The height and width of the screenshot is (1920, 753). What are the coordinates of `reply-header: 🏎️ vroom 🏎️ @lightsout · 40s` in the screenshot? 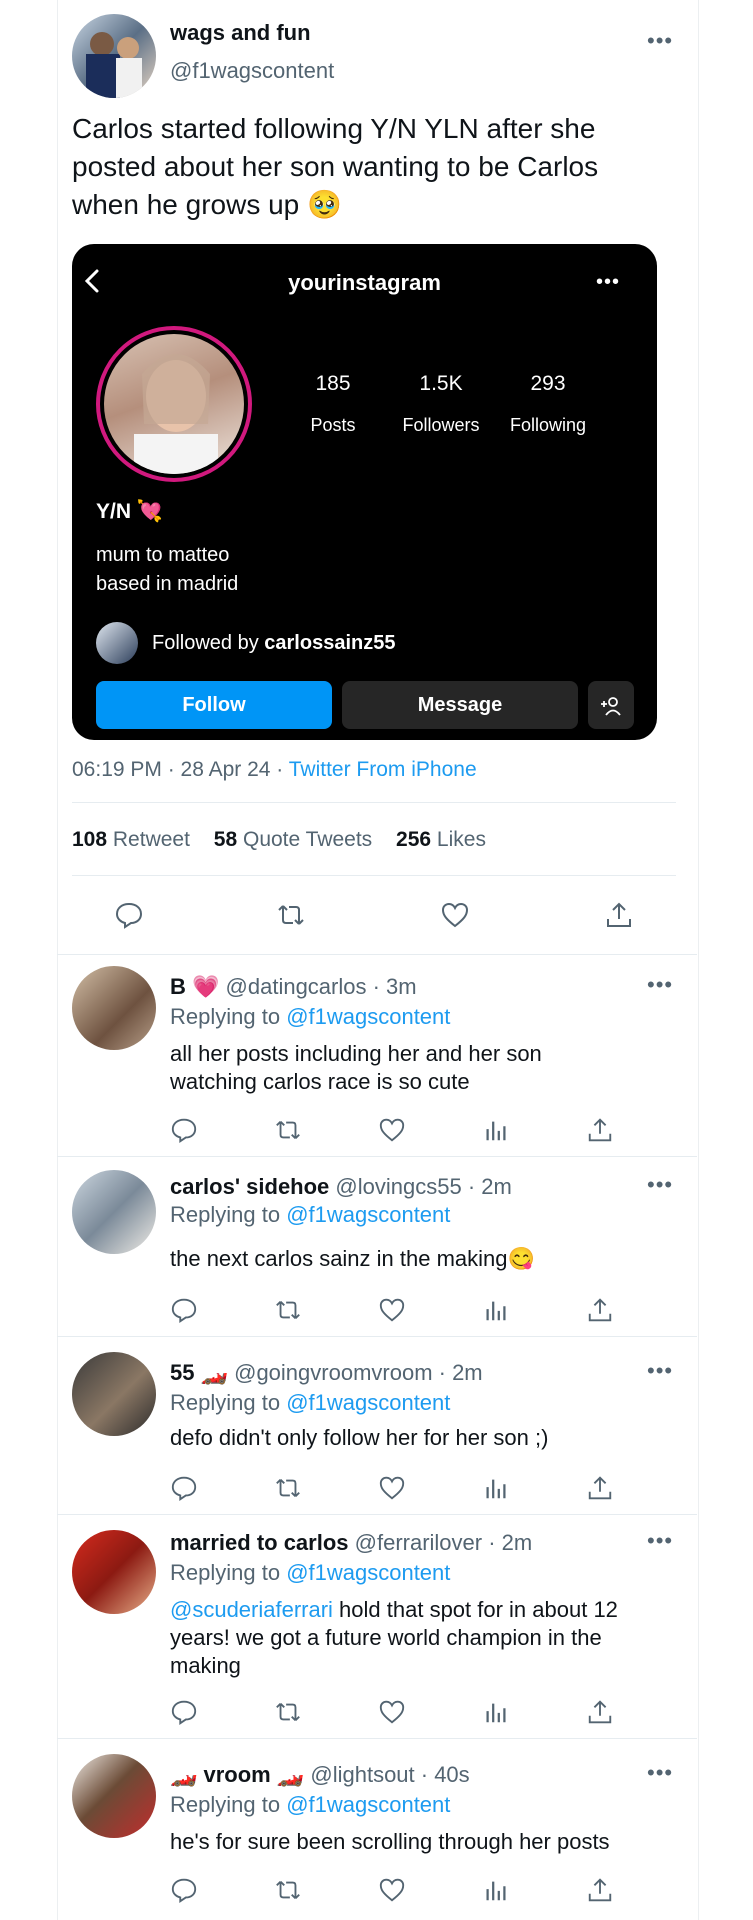 It's located at (320, 1775).